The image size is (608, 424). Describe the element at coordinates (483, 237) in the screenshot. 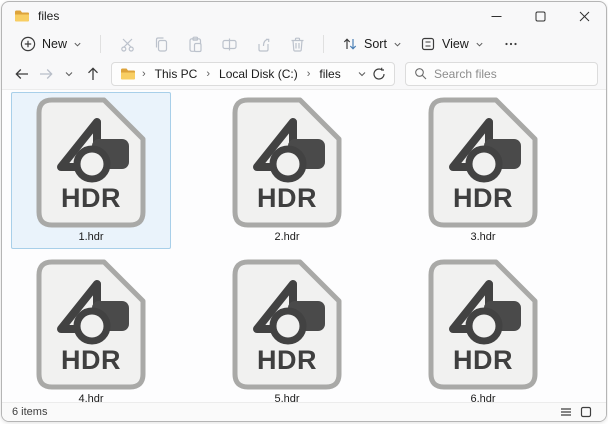

I see `file-name: 3.hdr` at that location.